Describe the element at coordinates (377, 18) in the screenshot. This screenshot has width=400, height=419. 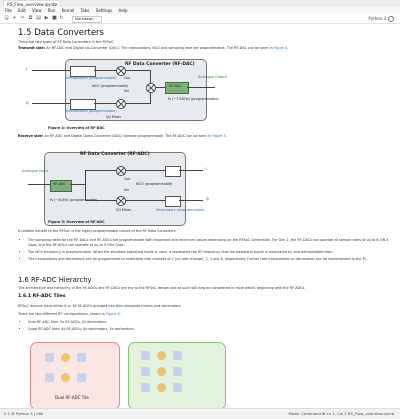
I see `kernel-name: Python 3` at that location.